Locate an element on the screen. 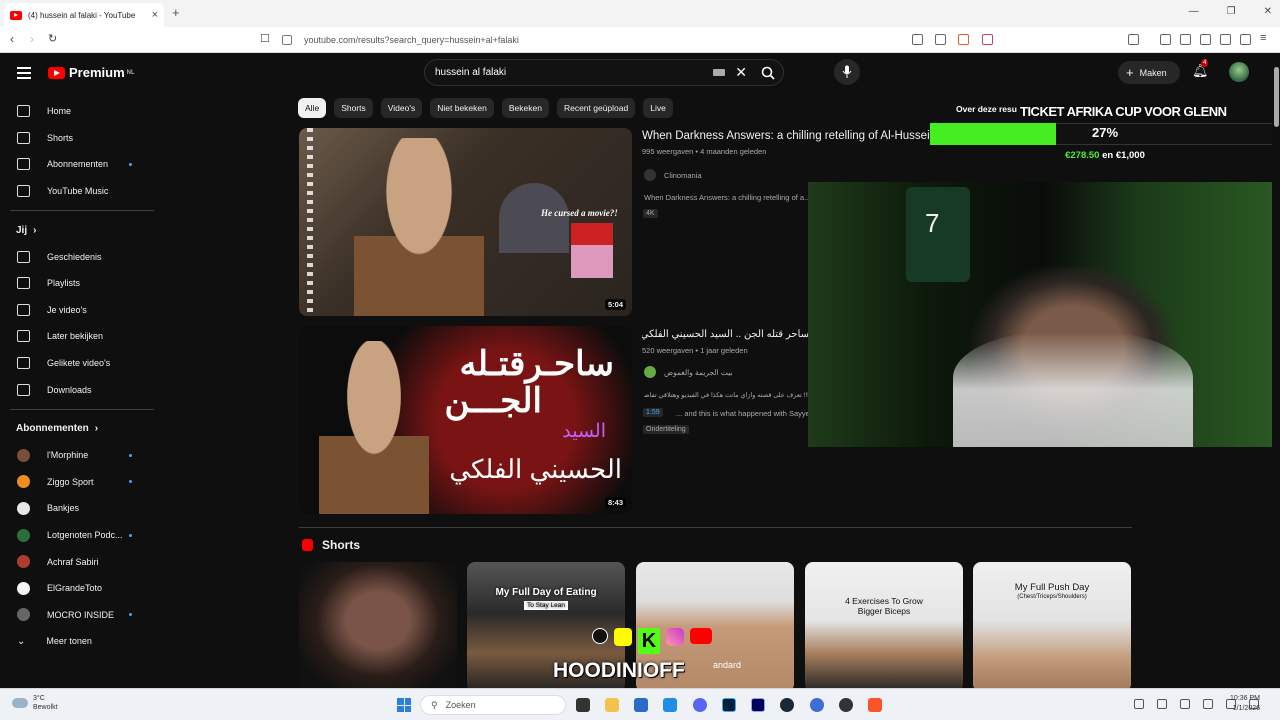 This screenshot has width=1280, height=720. filter-chip: Bekeken is located at coordinates (525, 108).